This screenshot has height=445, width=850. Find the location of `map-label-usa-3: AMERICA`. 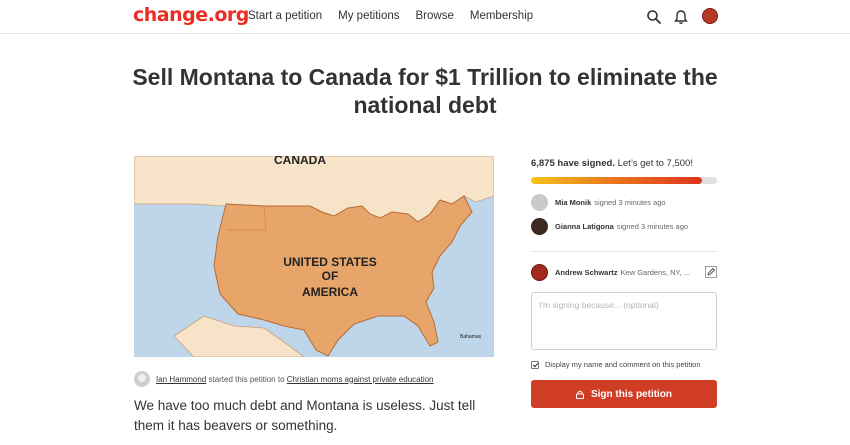

map-label-usa-3: AMERICA is located at coordinates (330, 292).